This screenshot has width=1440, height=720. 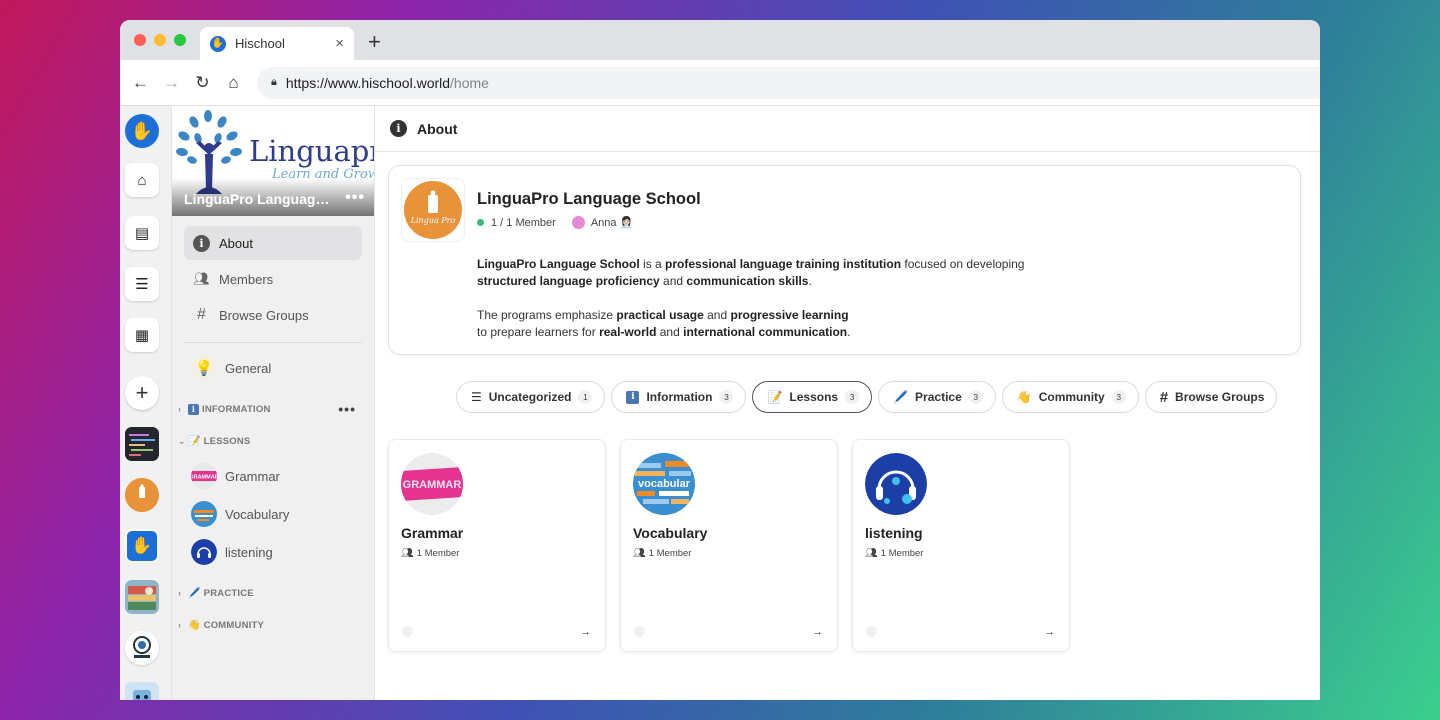 I want to click on sidebar-item-about: i About, so click(x=273, y=243).